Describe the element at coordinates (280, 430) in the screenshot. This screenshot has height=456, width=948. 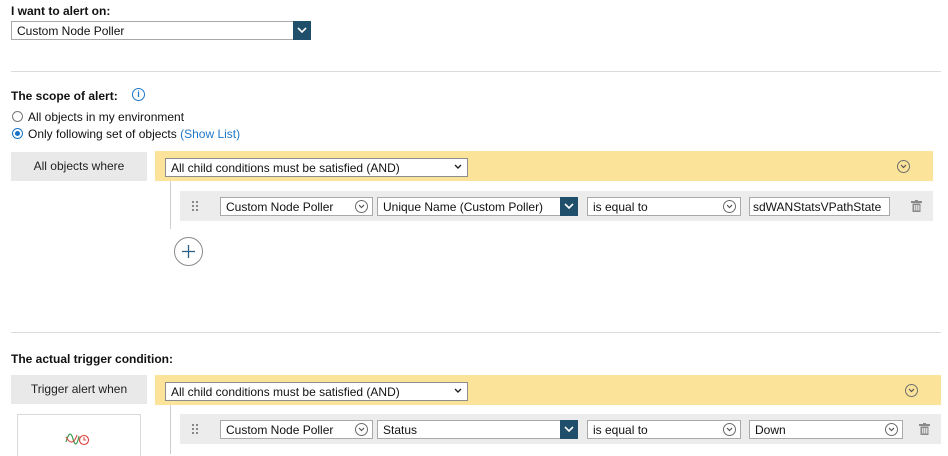
I see `trigger-object-value: Custom Node Poller` at that location.